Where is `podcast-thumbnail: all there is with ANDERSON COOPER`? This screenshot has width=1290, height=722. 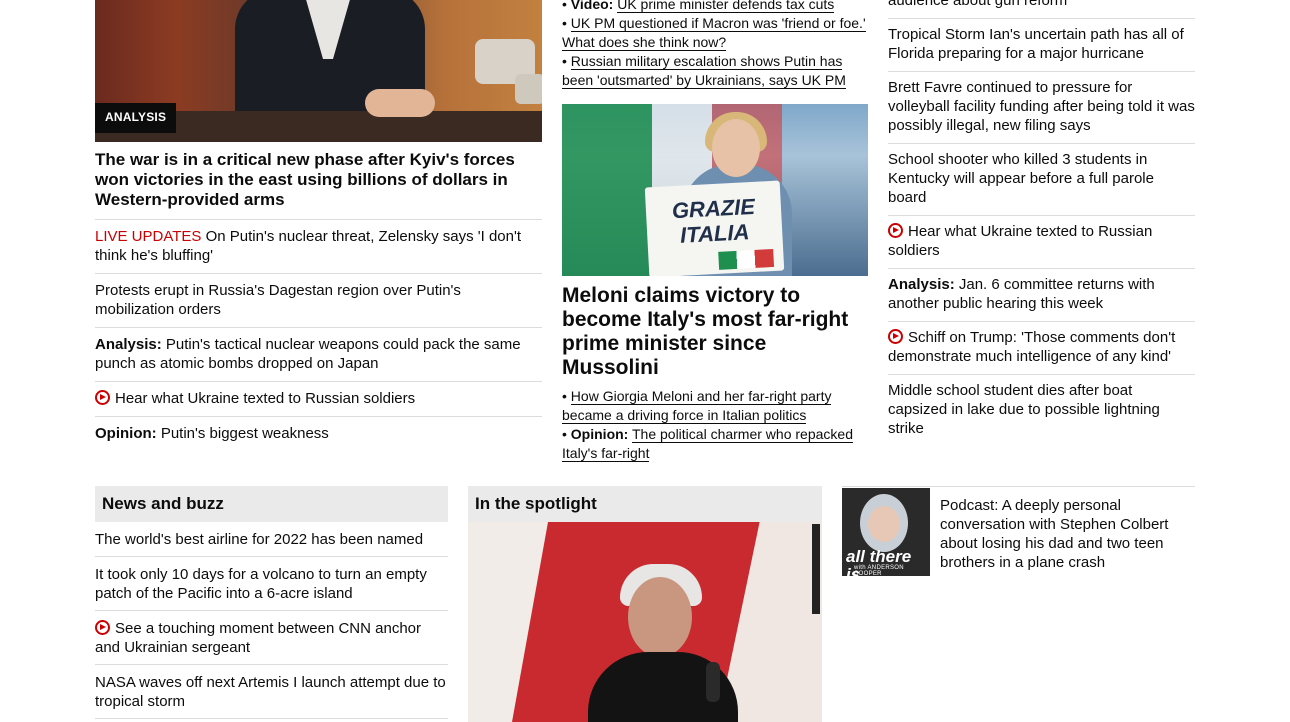 podcast-thumbnail: all there is with ANDERSON COOPER is located at coordinates (886, 532).